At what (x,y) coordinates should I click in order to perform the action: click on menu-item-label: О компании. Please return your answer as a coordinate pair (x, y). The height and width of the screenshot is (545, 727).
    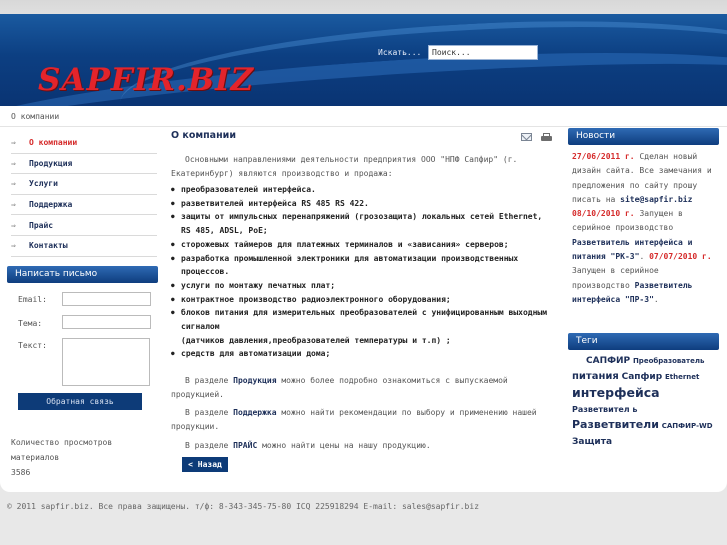
    Looking at the image, I should click on (53, 143).